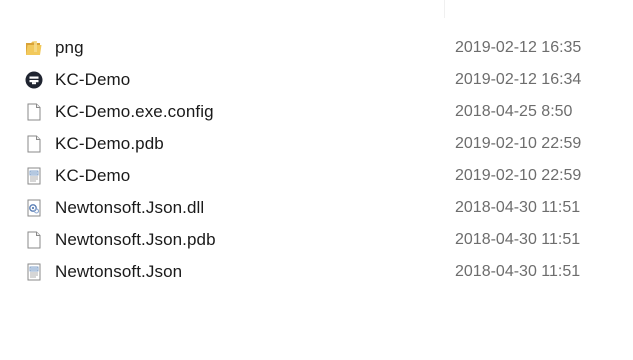 The width and height of the screenshot is (633, 360). Describe the element at coordinates (518, 79) in the screenshot. I see `file-date: 2019-02-12 16:34` at that location.